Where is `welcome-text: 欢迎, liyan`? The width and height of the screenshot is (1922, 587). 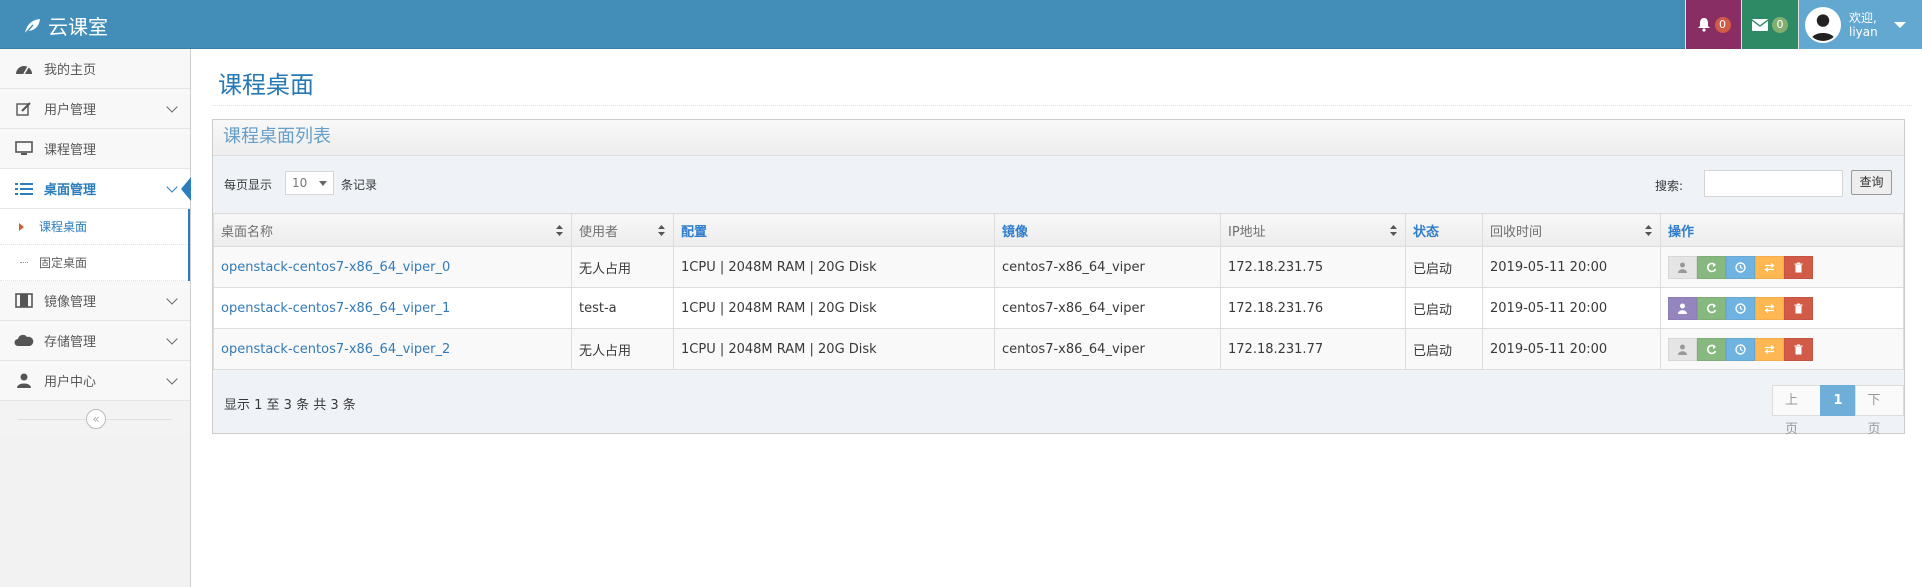 welcome-text: 欢迎, liyan is located at coordinates (1863, 25).